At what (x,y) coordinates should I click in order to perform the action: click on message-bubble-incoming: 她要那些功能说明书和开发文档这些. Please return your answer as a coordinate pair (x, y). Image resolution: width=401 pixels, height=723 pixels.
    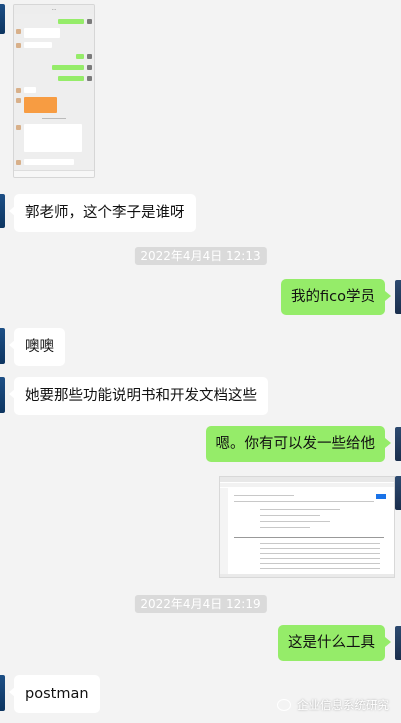
    Looking at the image, I should click on (138, 396).